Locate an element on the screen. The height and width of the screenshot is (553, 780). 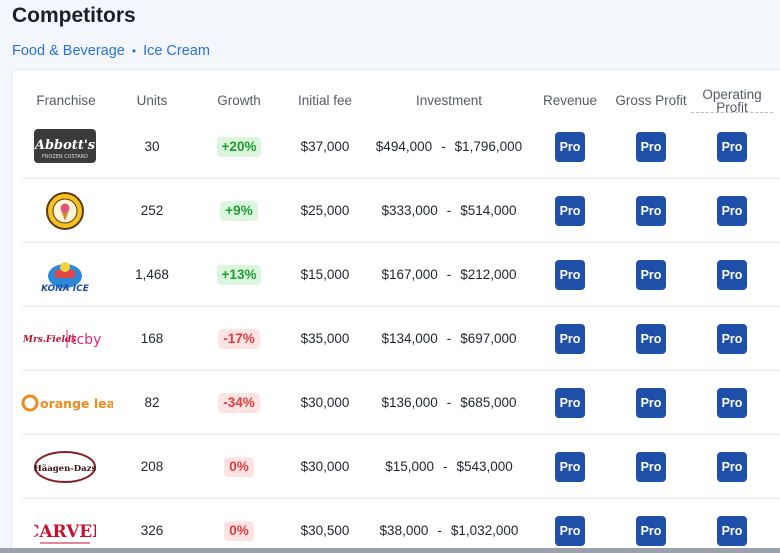
svg-text: KONA ICE is located at coordinates (65, 289).